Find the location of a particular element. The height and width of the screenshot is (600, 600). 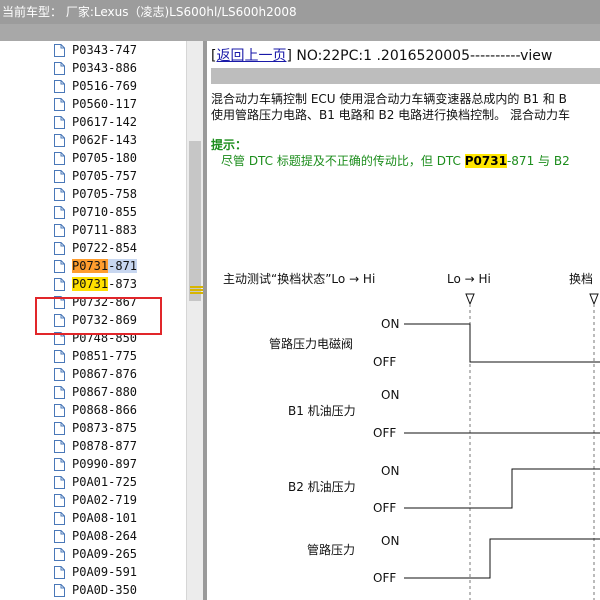

tree-item: P062F-143 is located at coordinates (95, 140).